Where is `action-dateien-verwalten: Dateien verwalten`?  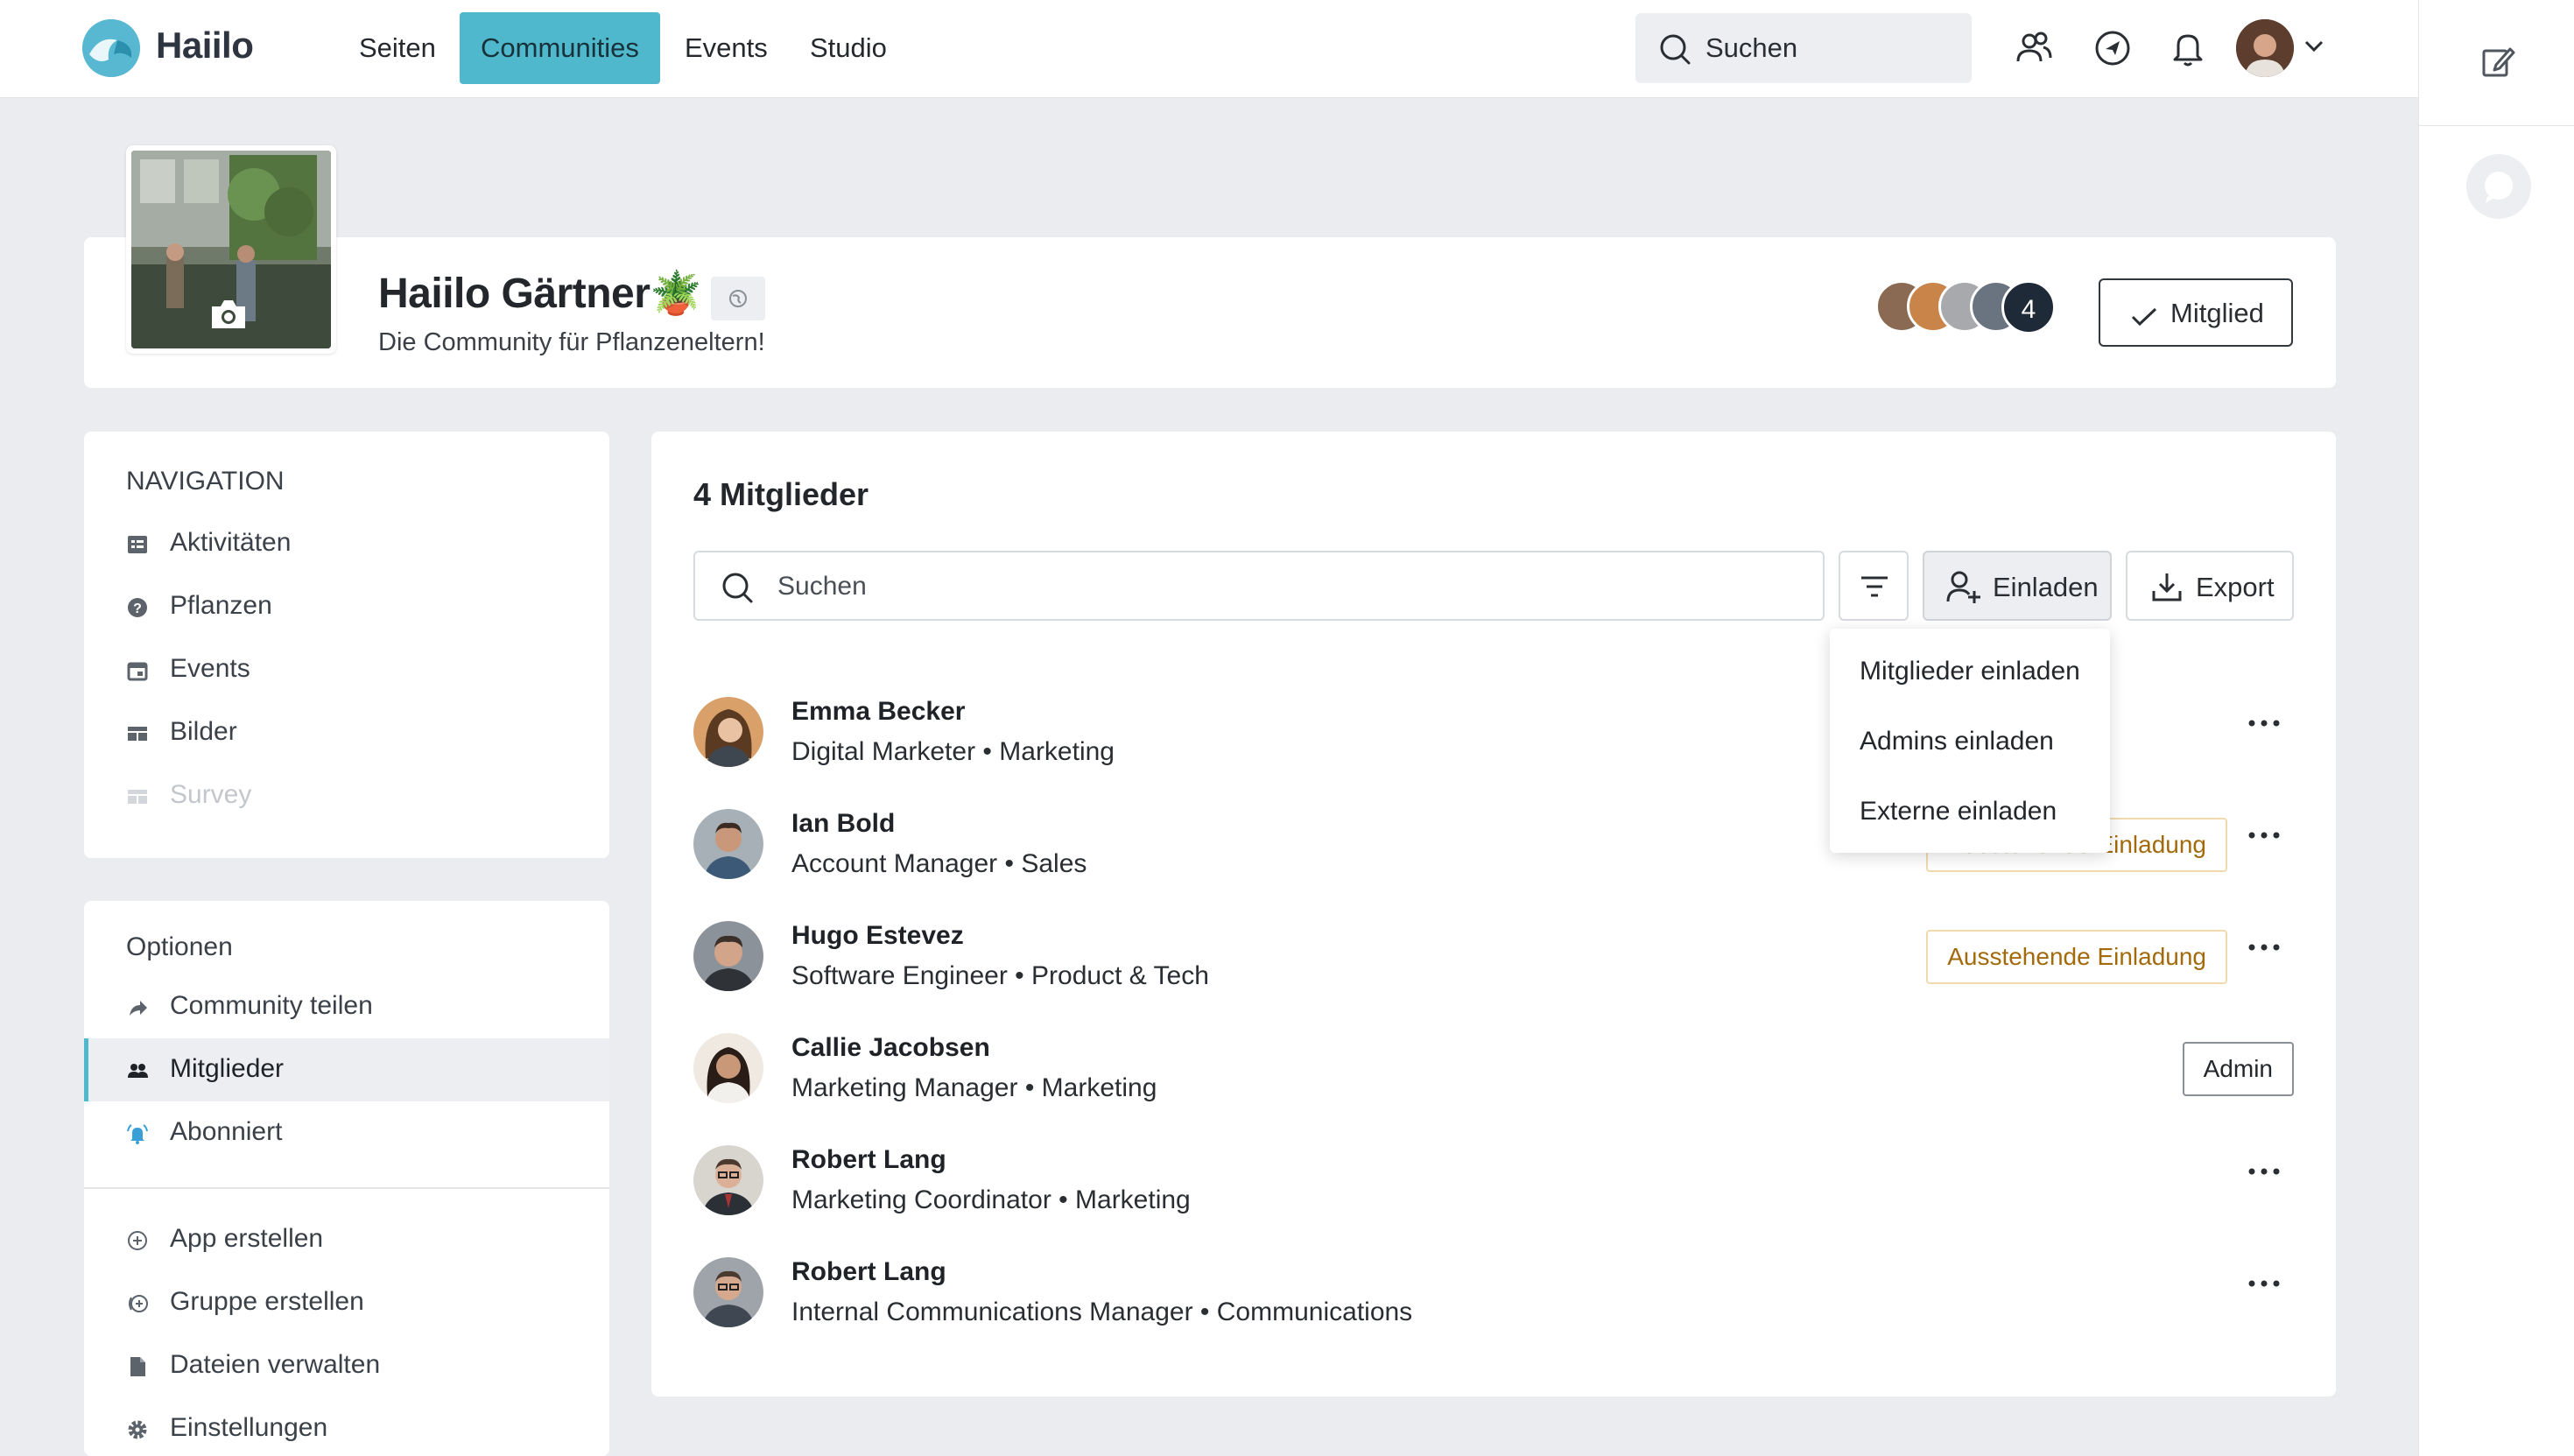
action-dateien-verwalten: Dateien verwalten is located at coordinates (346, 1365).